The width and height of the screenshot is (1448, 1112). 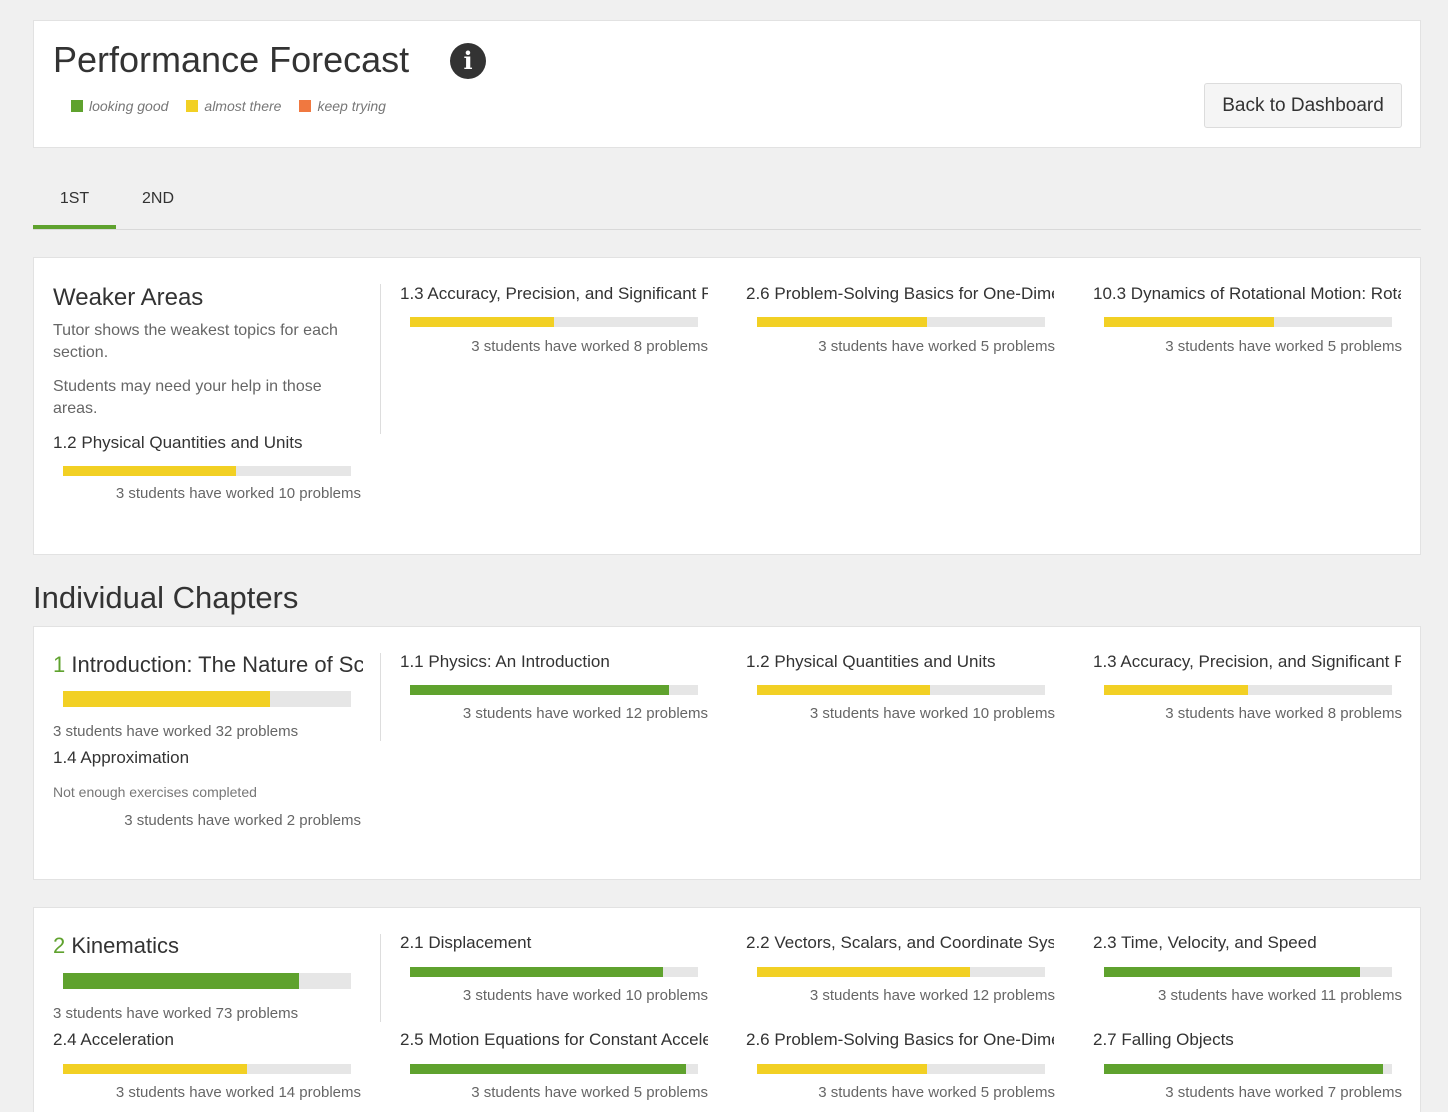 What do you see at coordinates (554, 662) in the screenshot?
I see `topic-title: 1.1 Physics: An Introduction` at bounding box center [554, 662].